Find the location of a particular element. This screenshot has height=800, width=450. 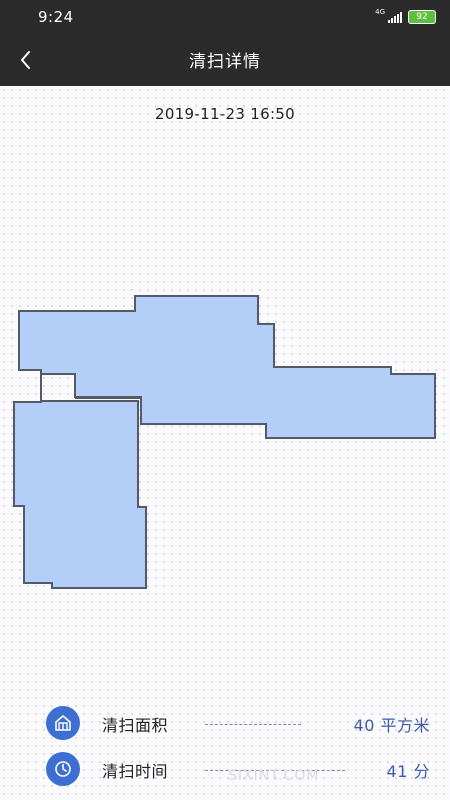

stat-value: 40 平方米 is located at coordinates (391, 725).